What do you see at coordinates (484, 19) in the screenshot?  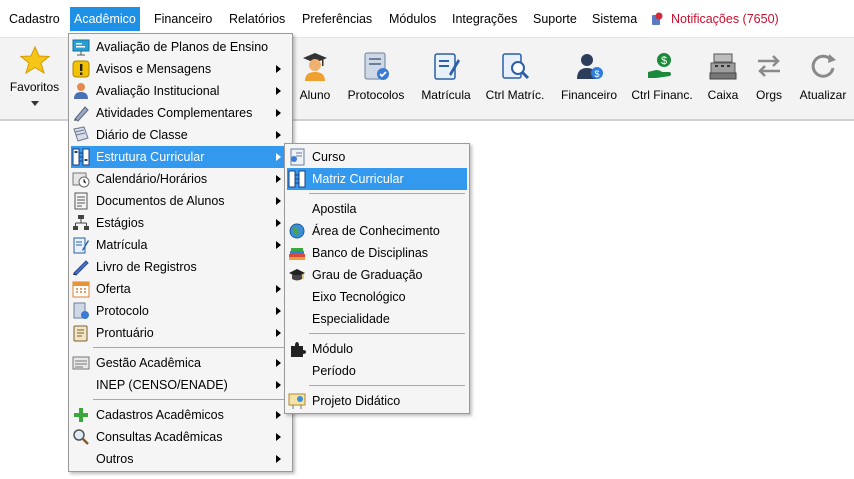 I see `menu-integracoes: Integrações` at bounding box center [484, 19].